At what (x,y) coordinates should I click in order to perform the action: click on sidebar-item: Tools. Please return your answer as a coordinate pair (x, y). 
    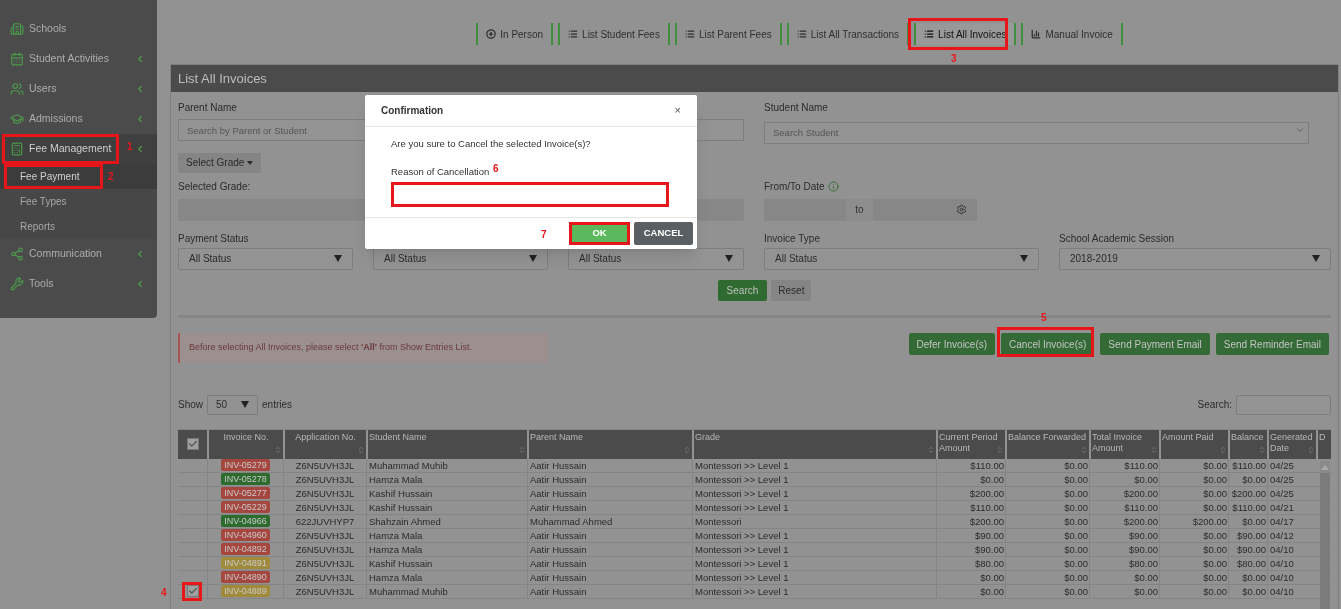
    Looking at the image, I should click on (78, 284).